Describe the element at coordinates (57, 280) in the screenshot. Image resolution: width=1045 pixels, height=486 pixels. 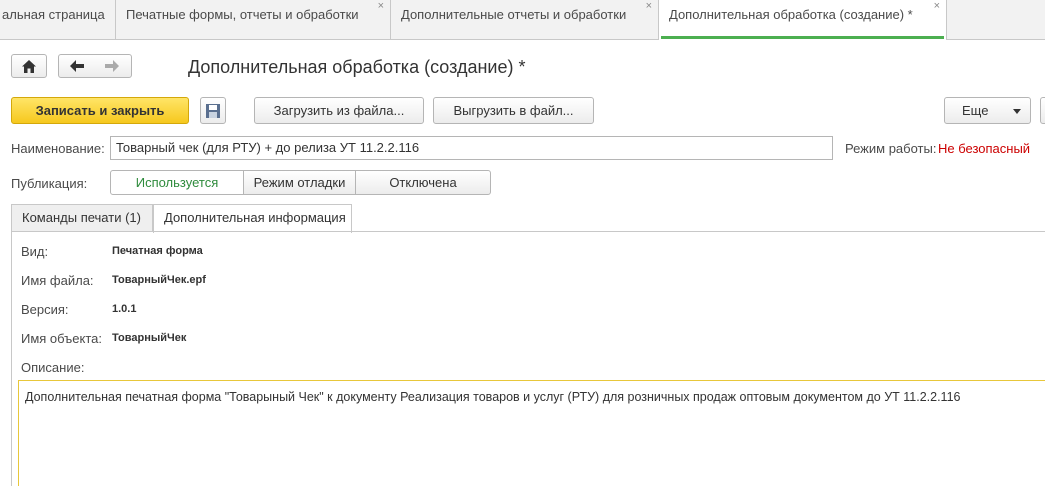
I see `file-name-label: Имя файла:` at that location.